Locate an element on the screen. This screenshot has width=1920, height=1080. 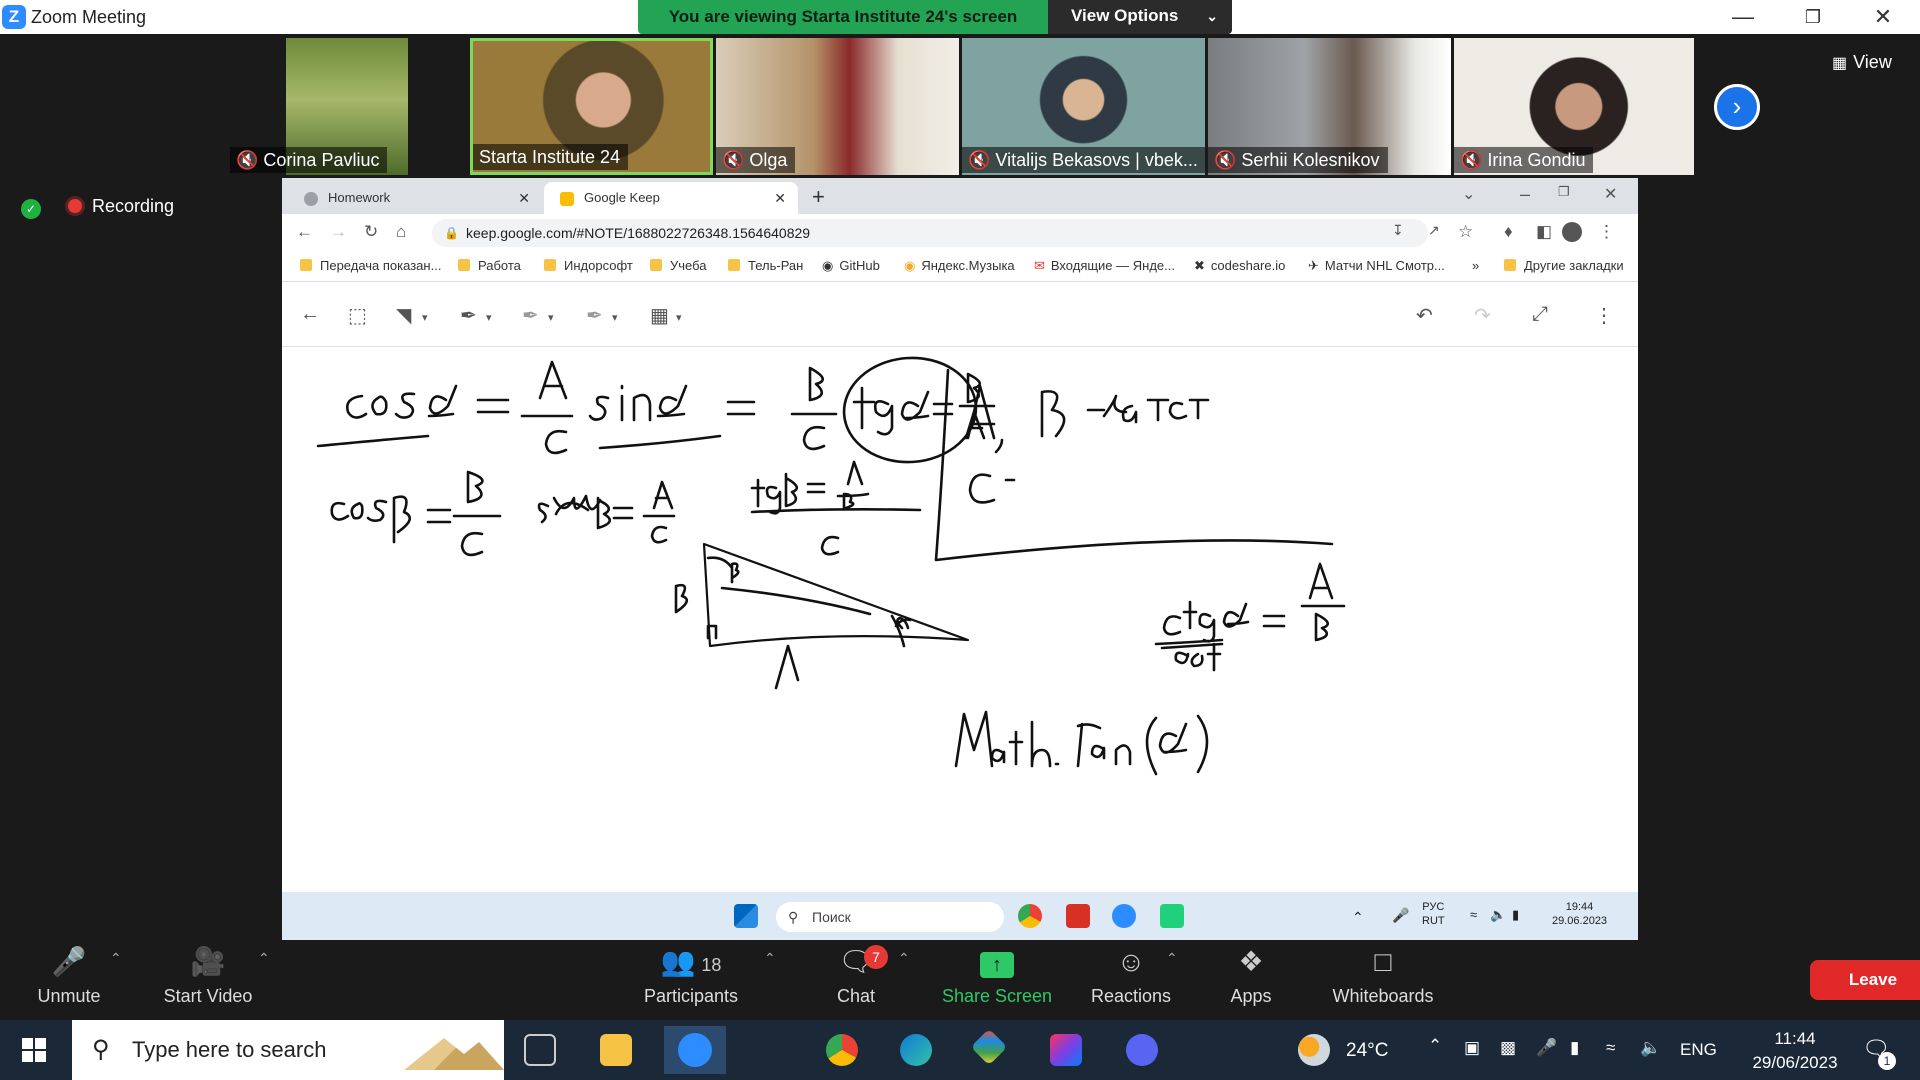
tab-homework: Homework ✕ is located at coordinates (415, 198).